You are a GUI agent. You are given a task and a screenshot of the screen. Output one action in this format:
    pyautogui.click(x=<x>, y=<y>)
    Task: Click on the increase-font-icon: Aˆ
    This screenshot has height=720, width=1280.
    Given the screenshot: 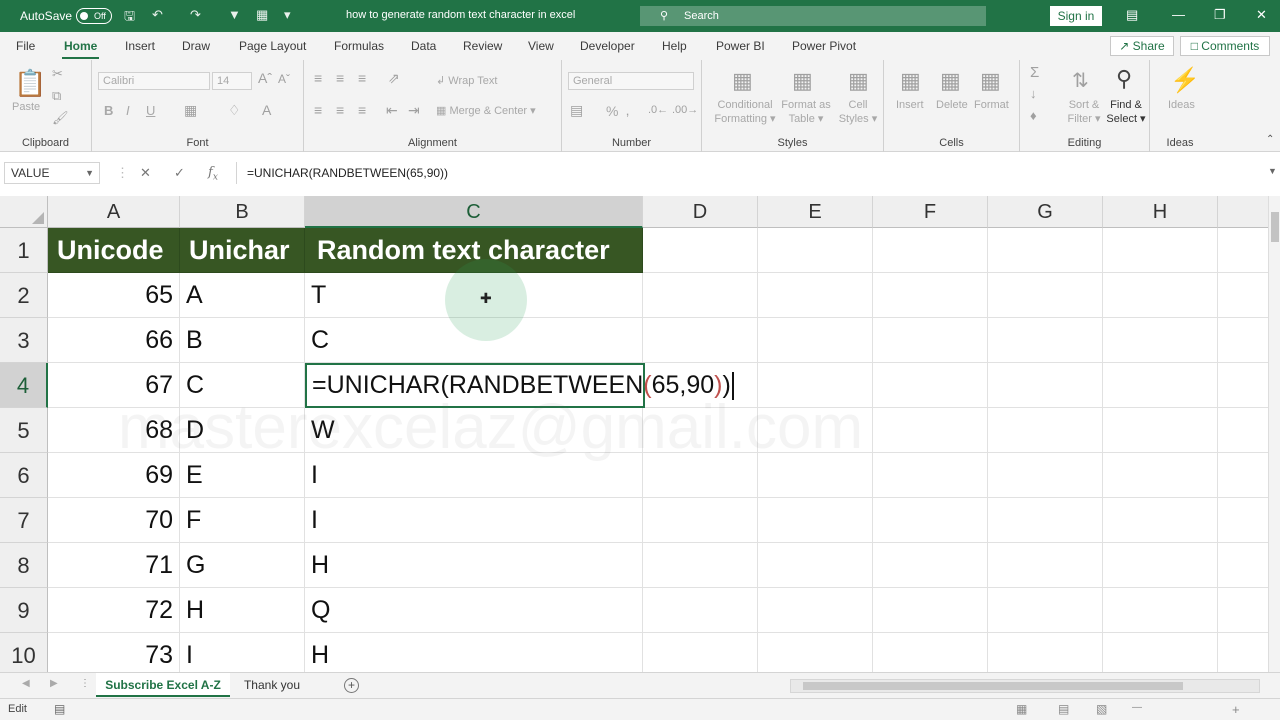 What is the action you would take?
    pyautogui.click(x=265, y=78)
    